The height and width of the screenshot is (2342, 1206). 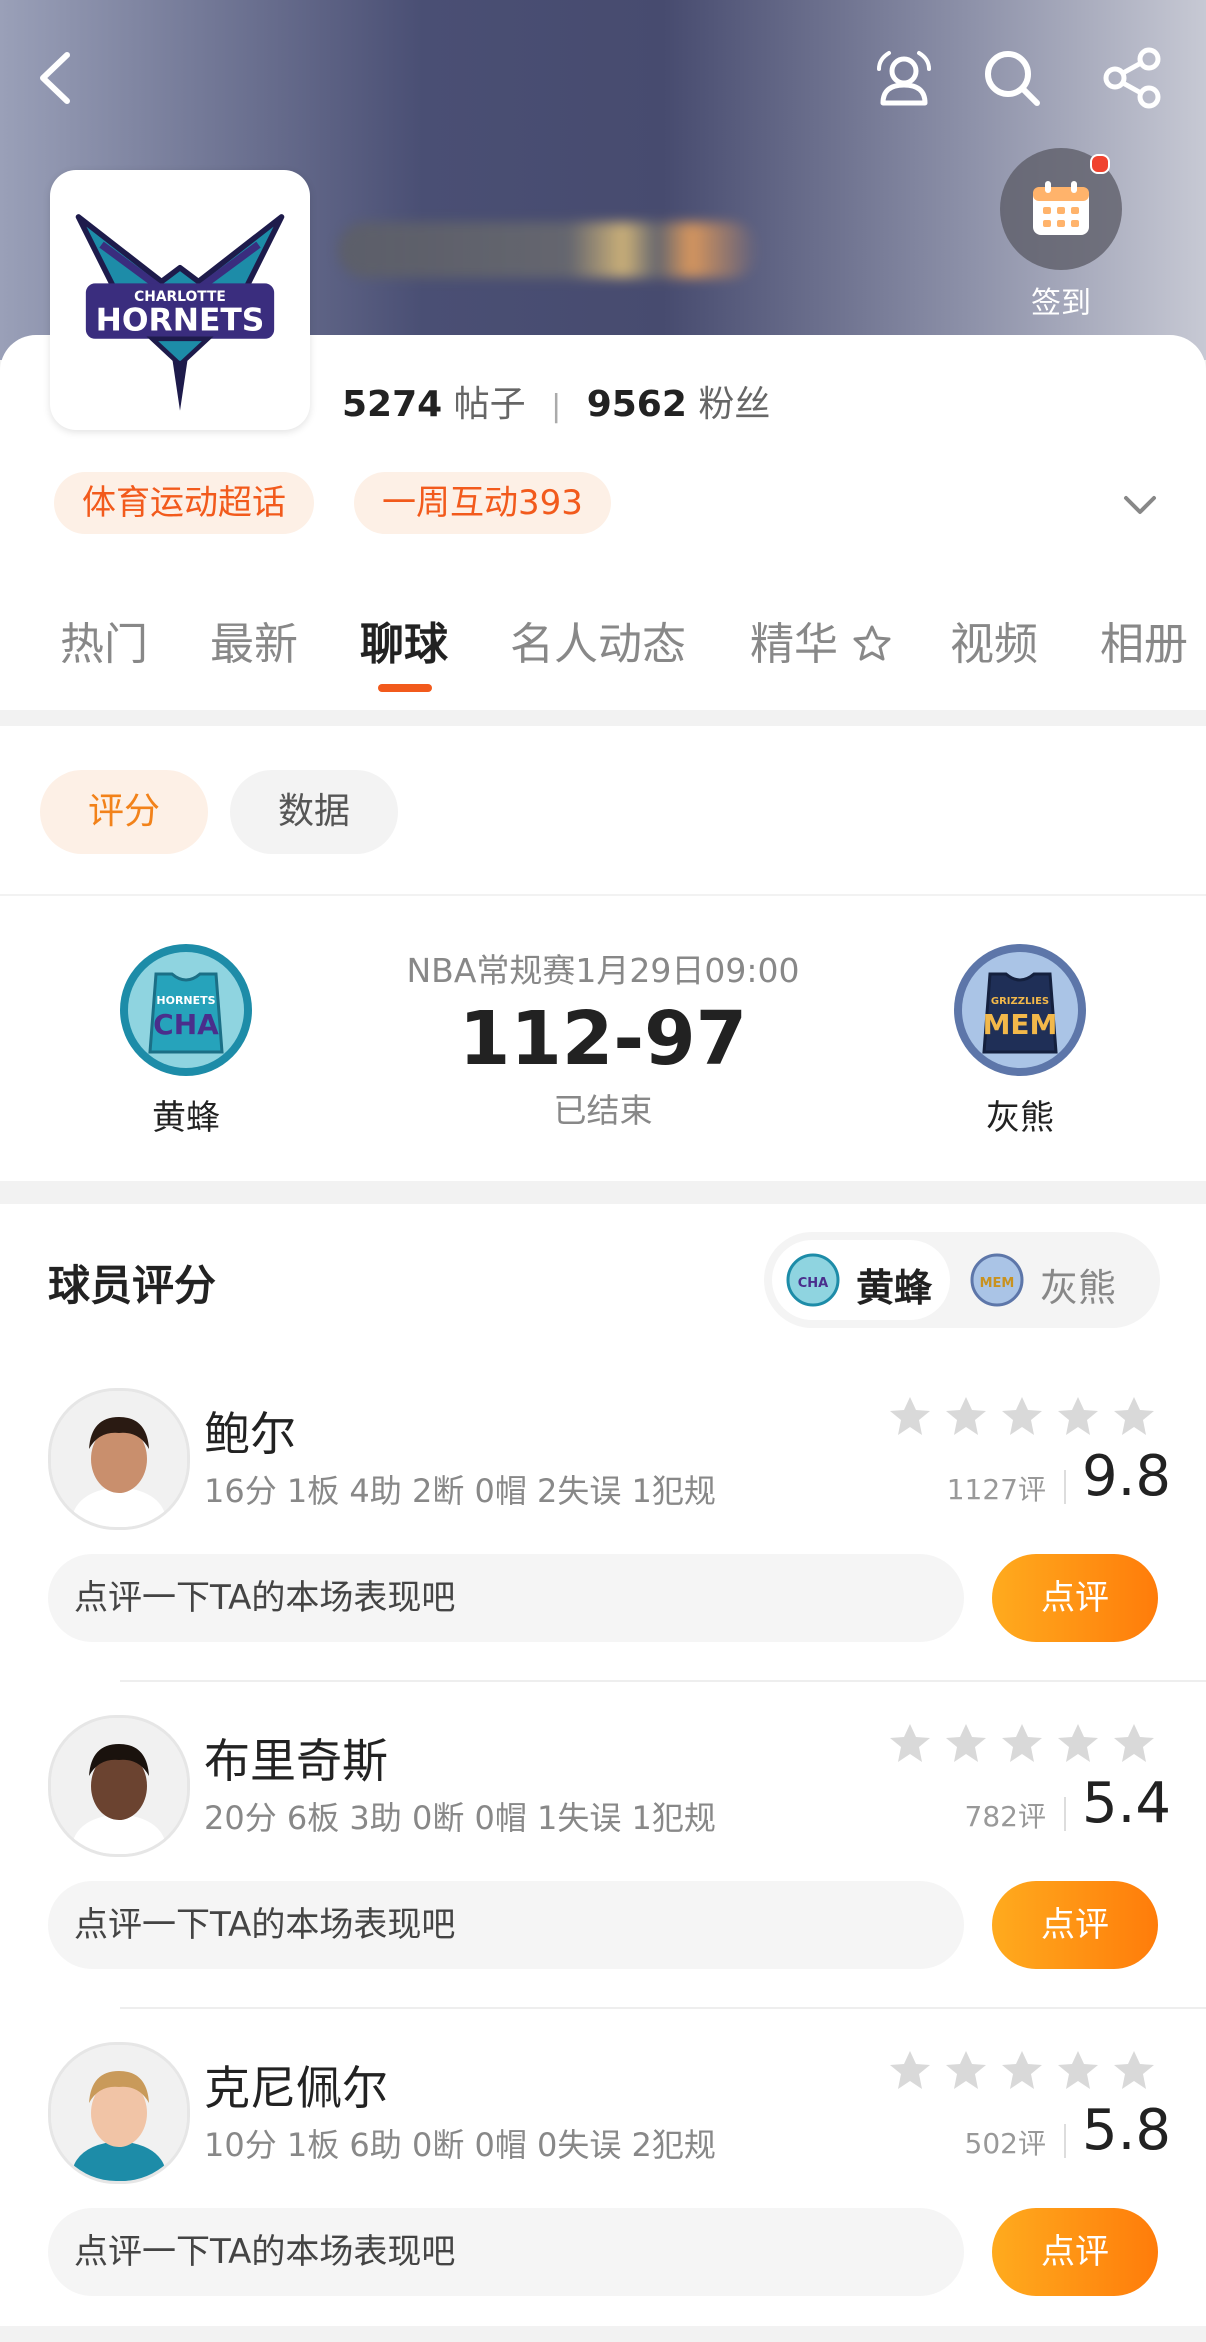 What do you see at coordinates (254, 640) in the screenshot?
I see `tab-latest: 最新` at bounding box center [254, 640].